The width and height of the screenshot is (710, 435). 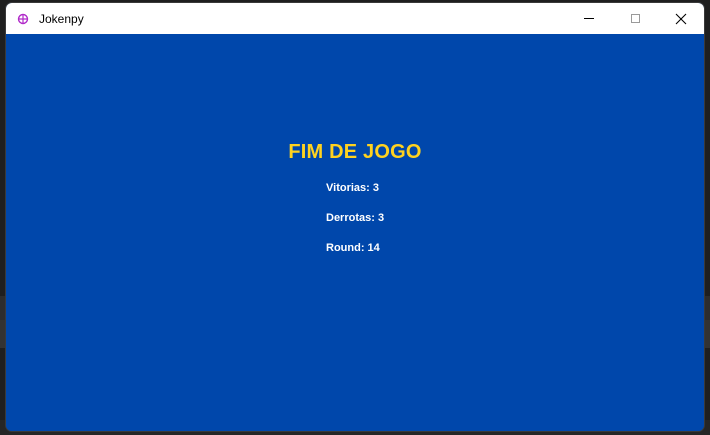 I want to click on maximize-button, so click(x=635, y=18).